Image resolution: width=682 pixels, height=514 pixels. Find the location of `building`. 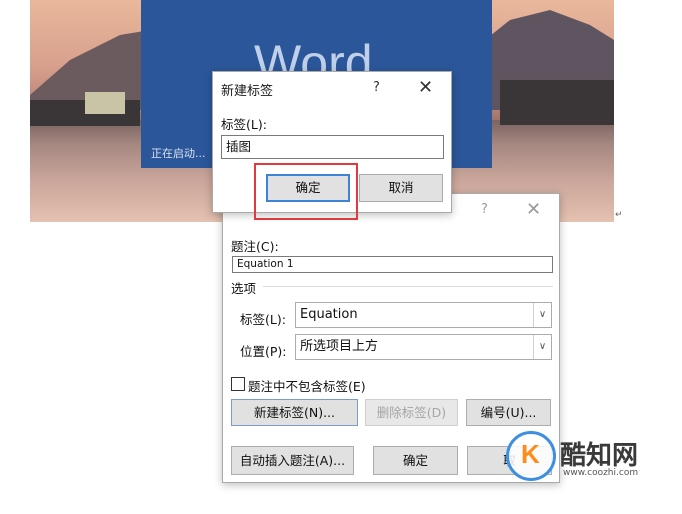

building is located at coordinates (105, 103).